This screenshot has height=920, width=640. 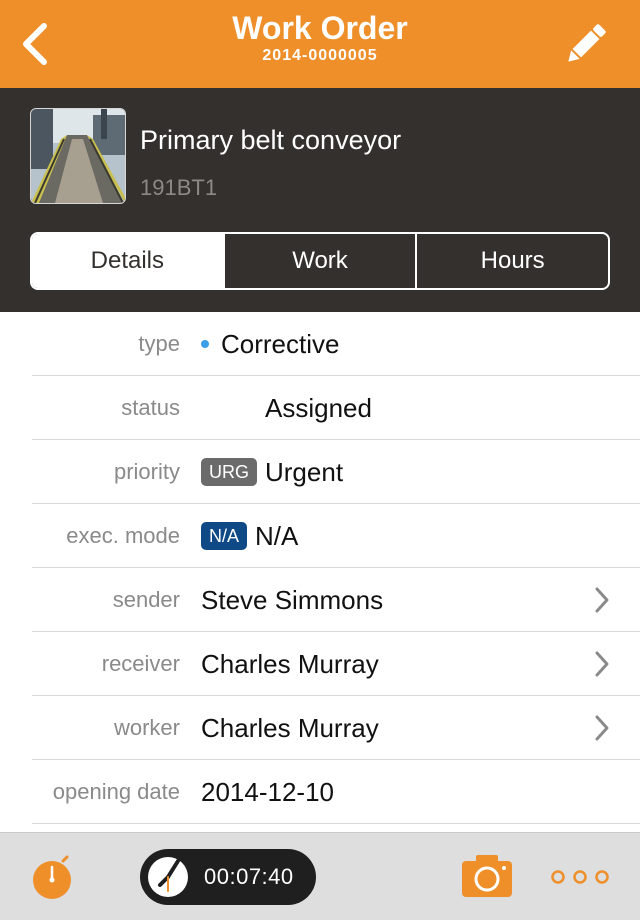 I want to click on page-title: Work Order, so click(x=320, y=28).